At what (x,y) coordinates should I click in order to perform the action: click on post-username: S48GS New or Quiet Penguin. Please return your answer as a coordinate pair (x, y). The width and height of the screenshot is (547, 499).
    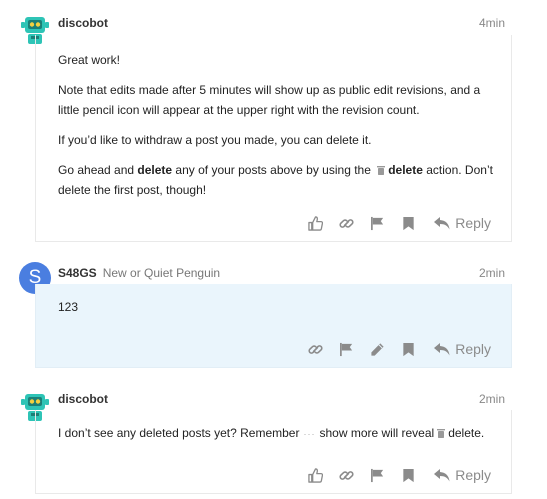
    Looking at the image, I should click on (139, 273).